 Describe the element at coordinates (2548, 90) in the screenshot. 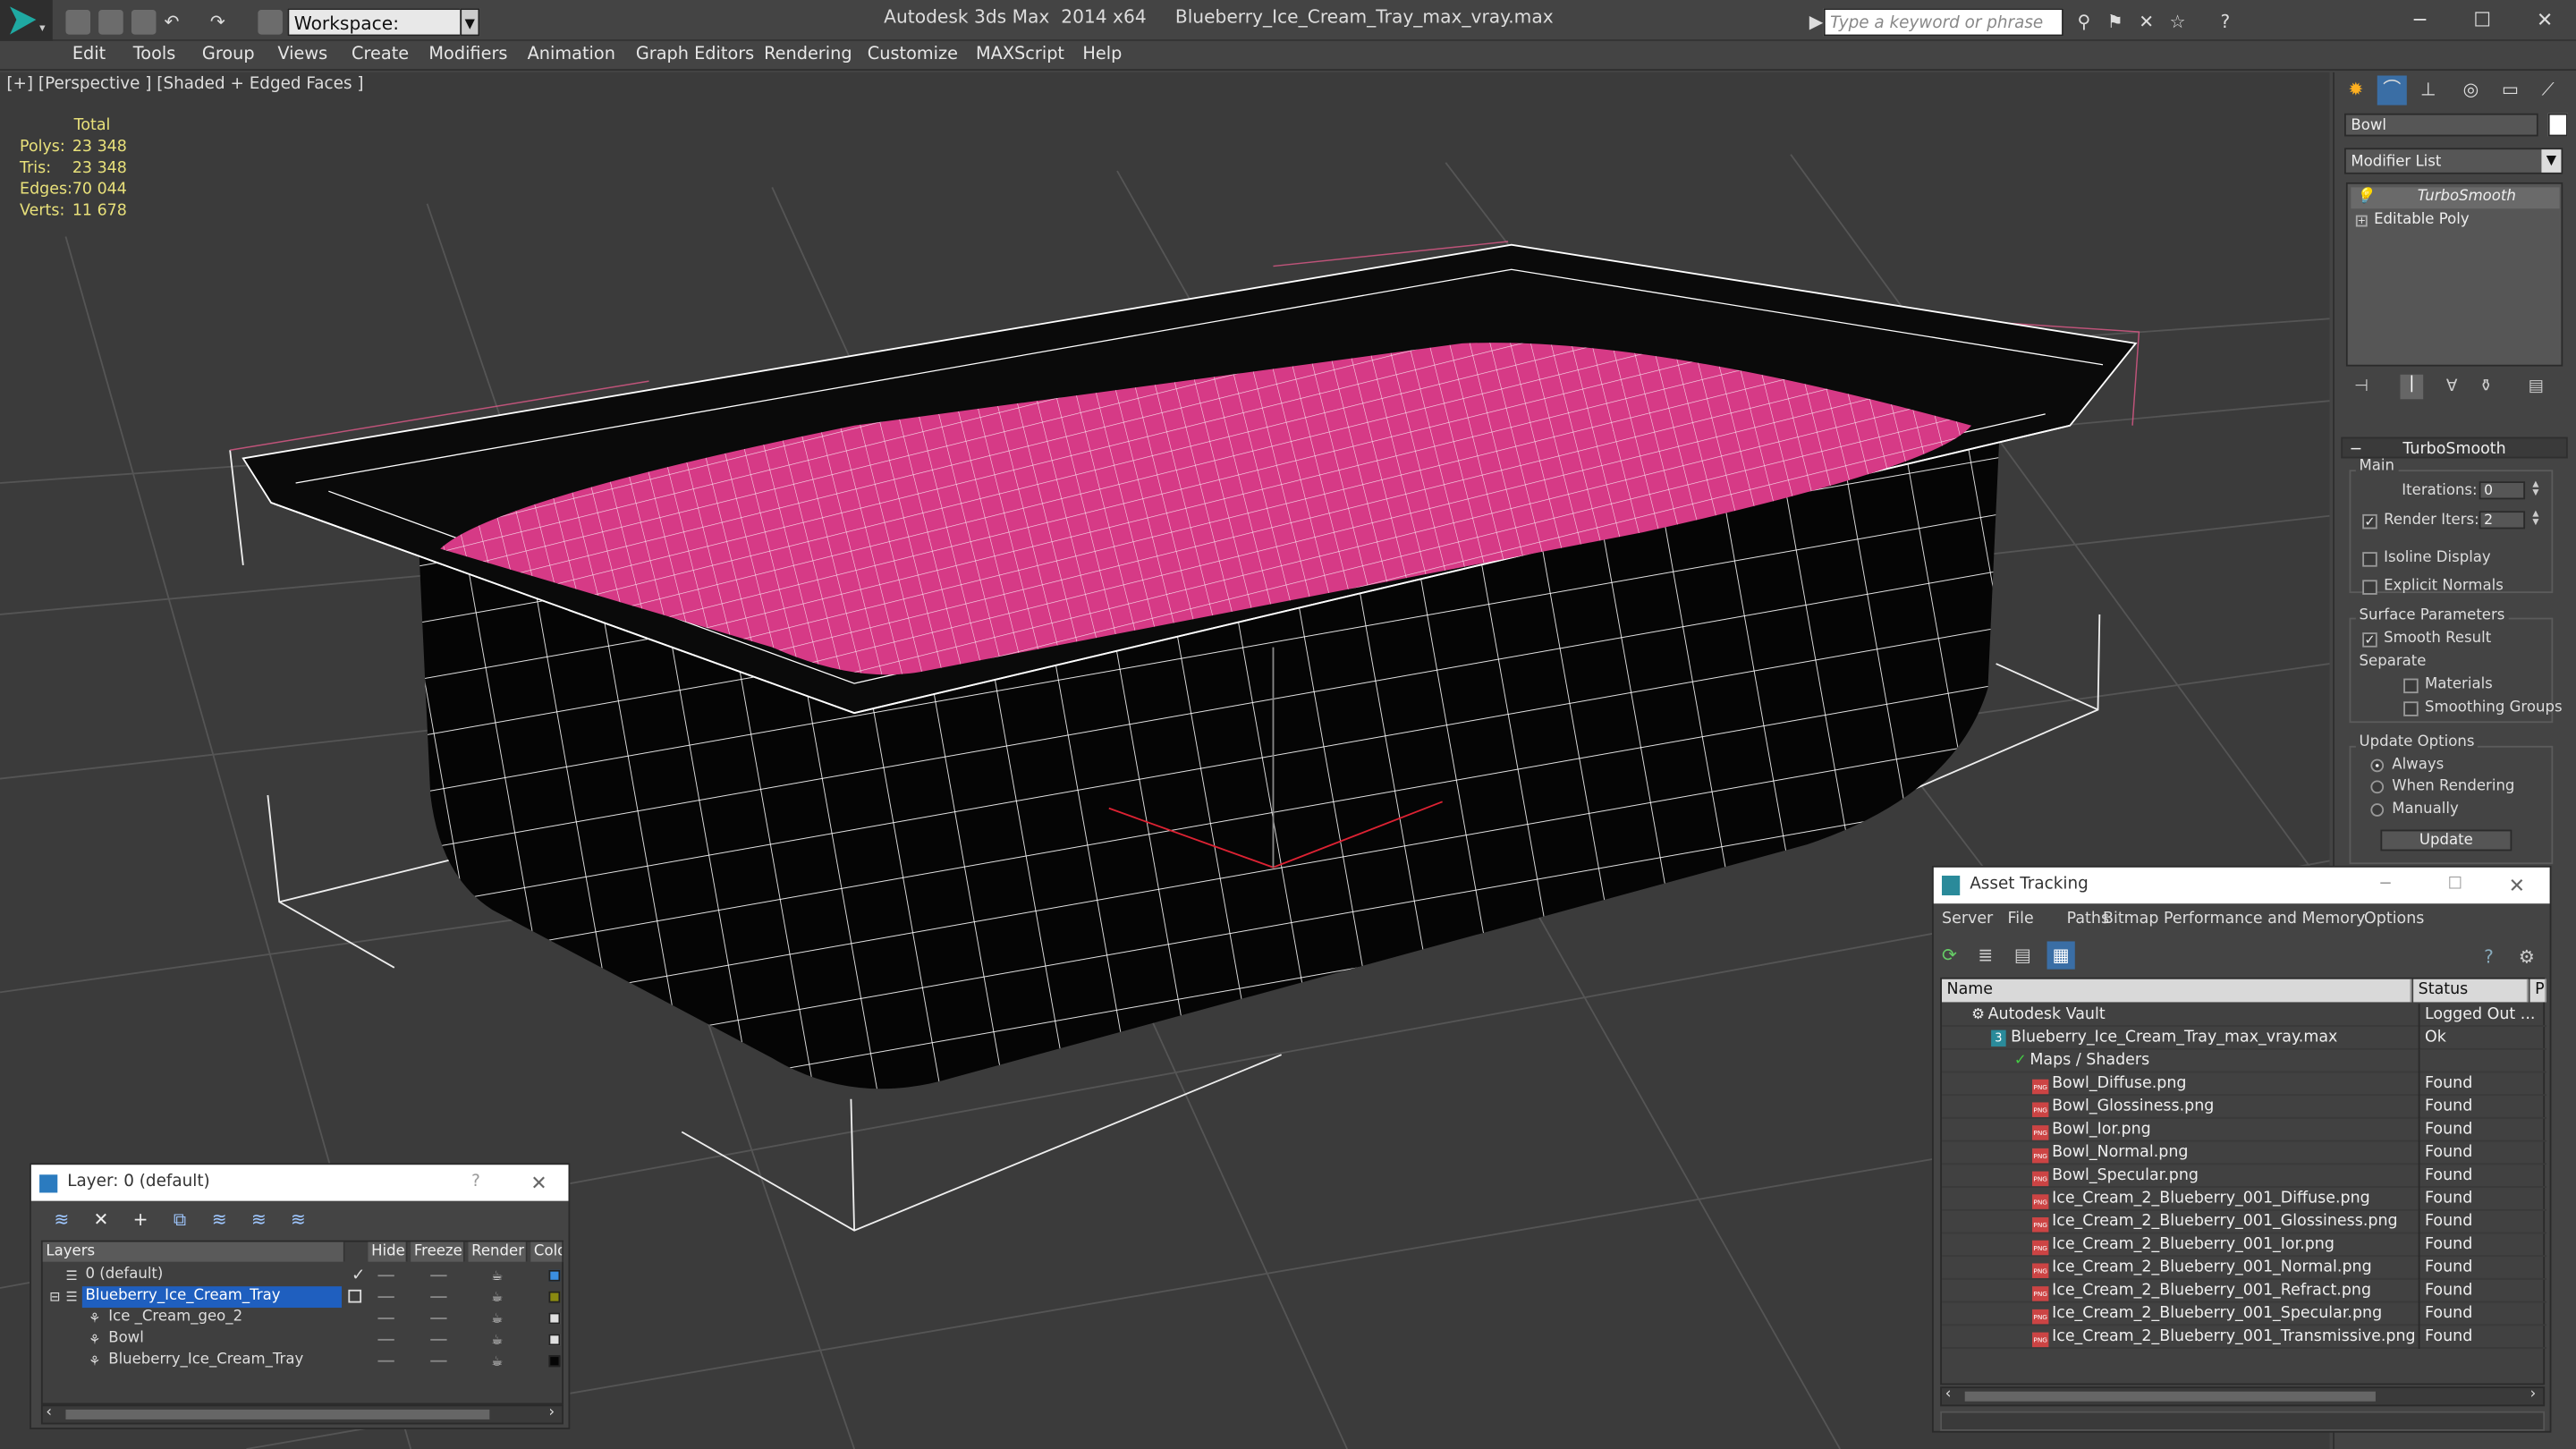

I see `utilities-tab-icon: ⟋` at that location.